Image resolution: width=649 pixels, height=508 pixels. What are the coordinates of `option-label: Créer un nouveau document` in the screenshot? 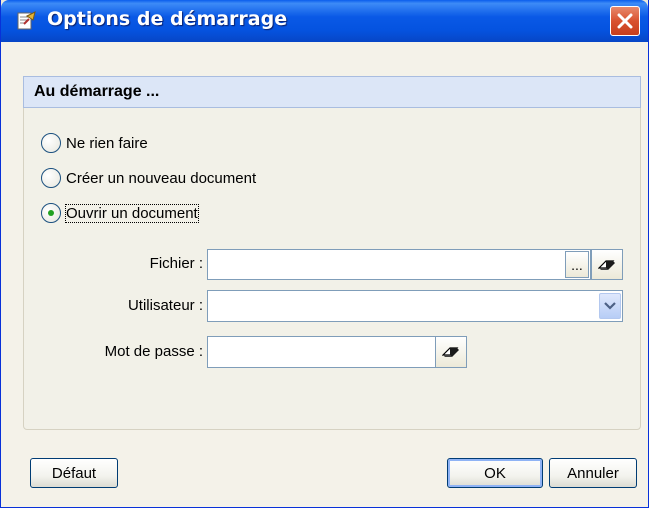 It's located at (161, 178).